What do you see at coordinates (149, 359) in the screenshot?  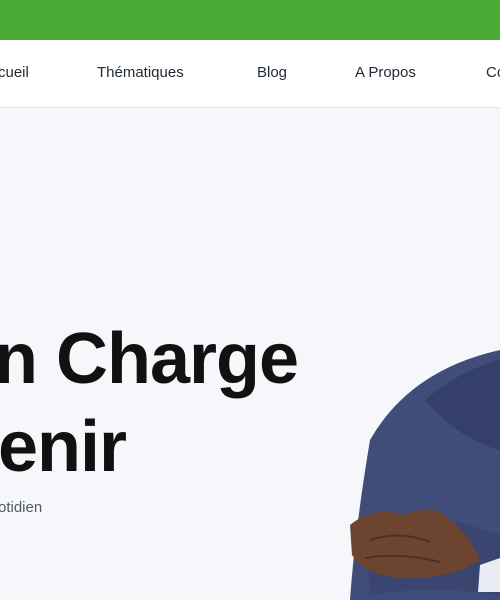 I see `hero-heading-line-1: n Charge` at bounding box center [149, 359].